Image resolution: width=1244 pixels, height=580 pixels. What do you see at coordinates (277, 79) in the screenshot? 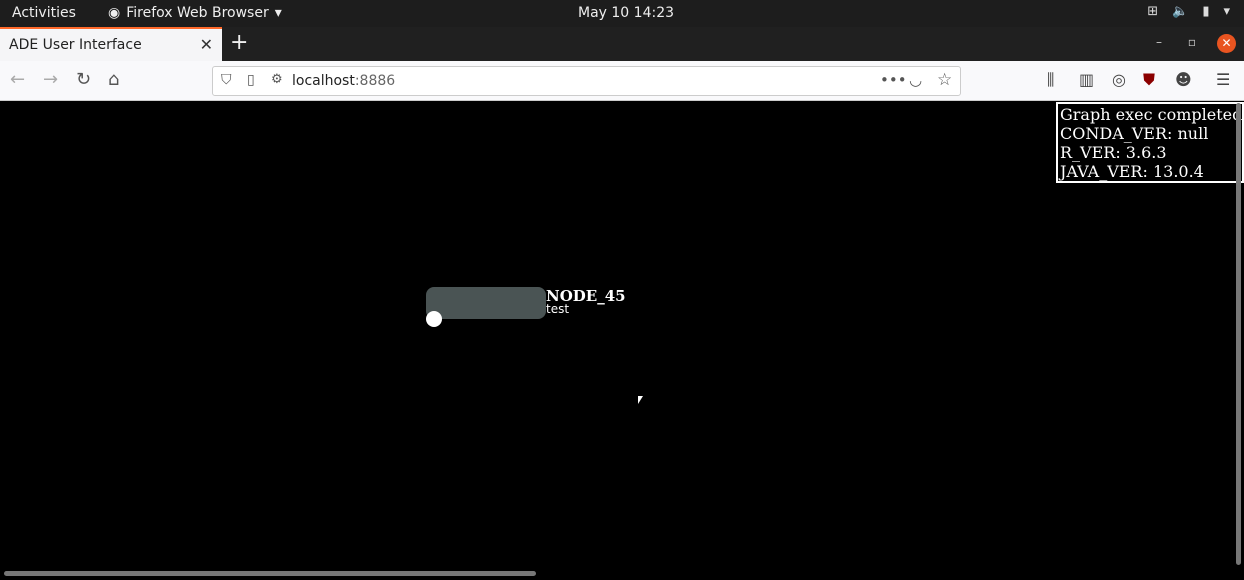
I see `permissions-icon: ⚙` at bounding box center [277, 79].